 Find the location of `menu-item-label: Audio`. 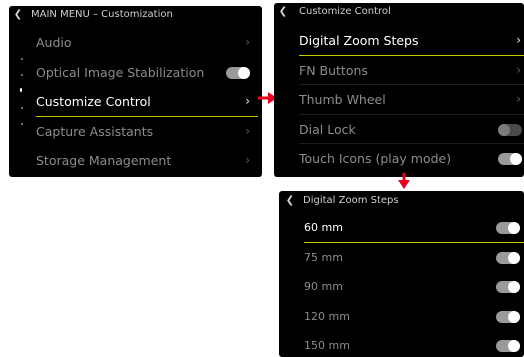

menu-item-label: Audio is located at coordinates (54, 42).